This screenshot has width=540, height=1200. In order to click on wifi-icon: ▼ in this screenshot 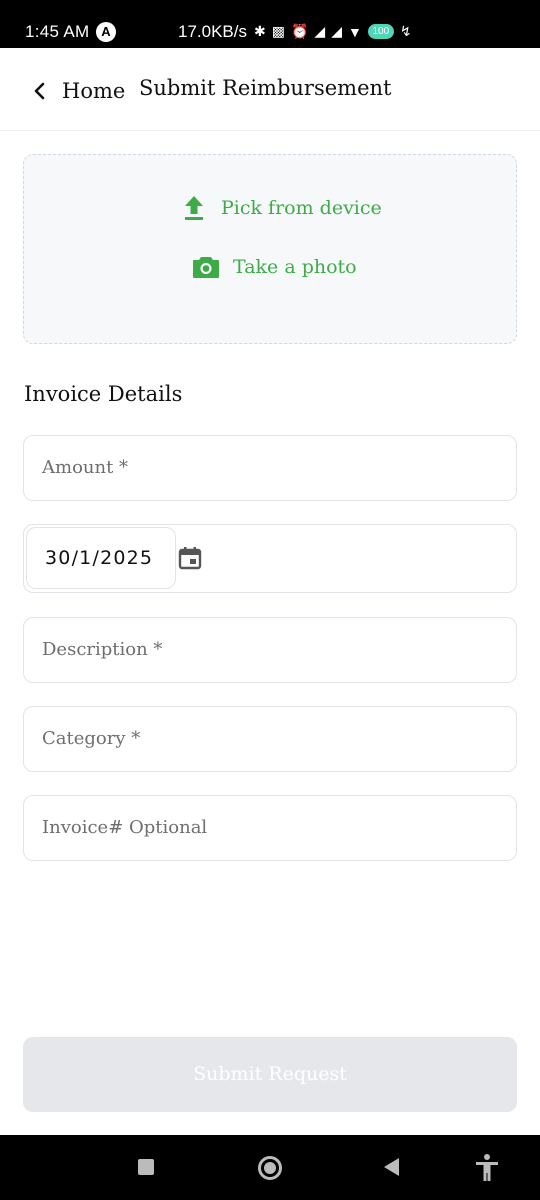, I will do `click(354, 31)`.